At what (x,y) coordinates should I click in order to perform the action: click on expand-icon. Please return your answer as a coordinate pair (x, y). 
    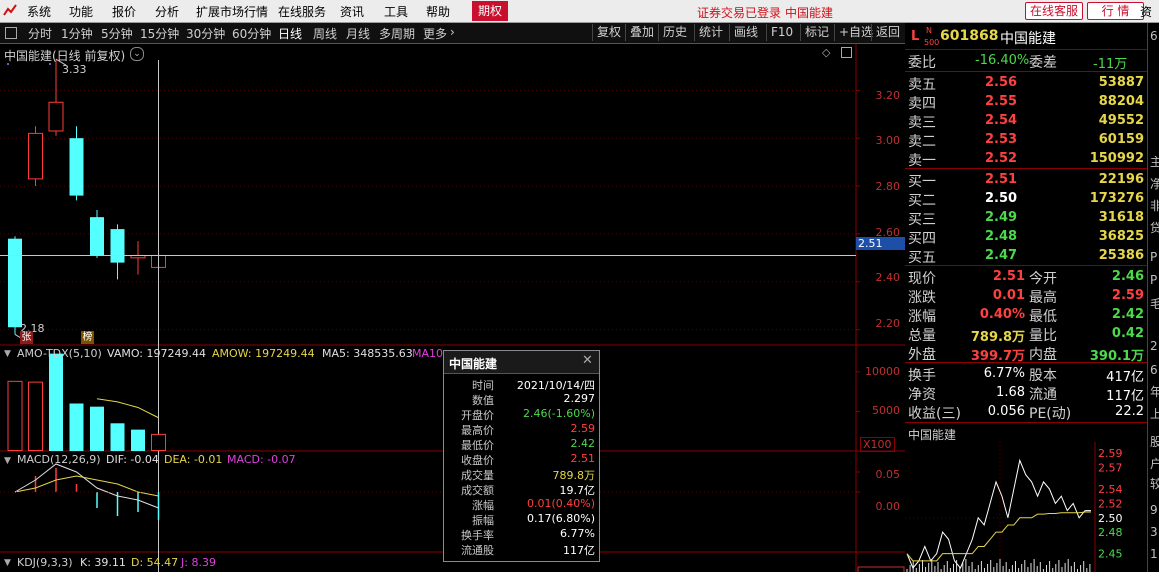
    Looking at the image, I should click on (846, 52).